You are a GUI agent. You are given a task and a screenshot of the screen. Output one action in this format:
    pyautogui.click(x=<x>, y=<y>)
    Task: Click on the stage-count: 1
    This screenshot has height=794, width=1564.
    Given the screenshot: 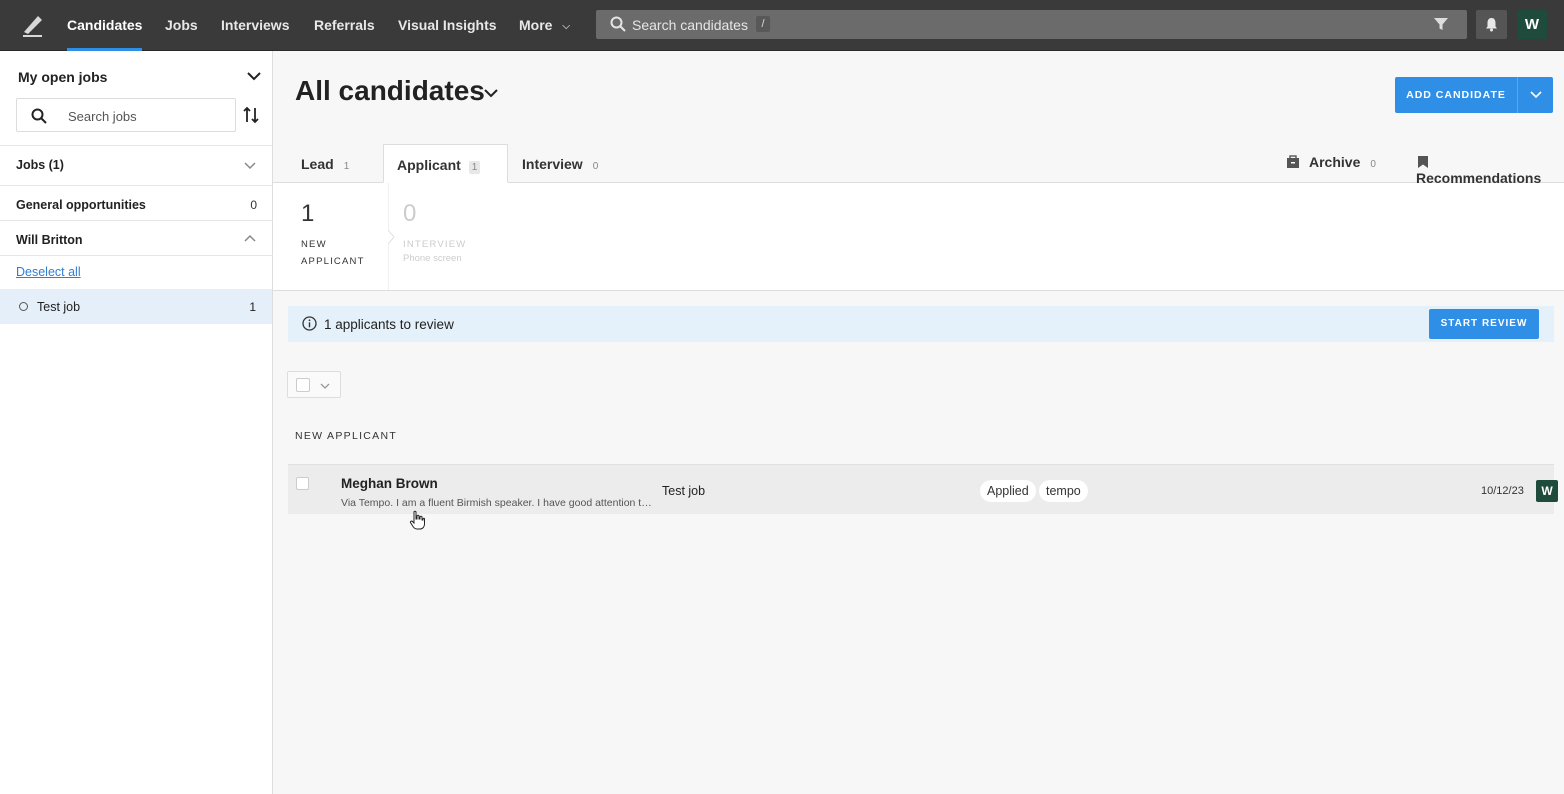 What is the action you would take?
    pyautogui.click(x=308, y=213)
    